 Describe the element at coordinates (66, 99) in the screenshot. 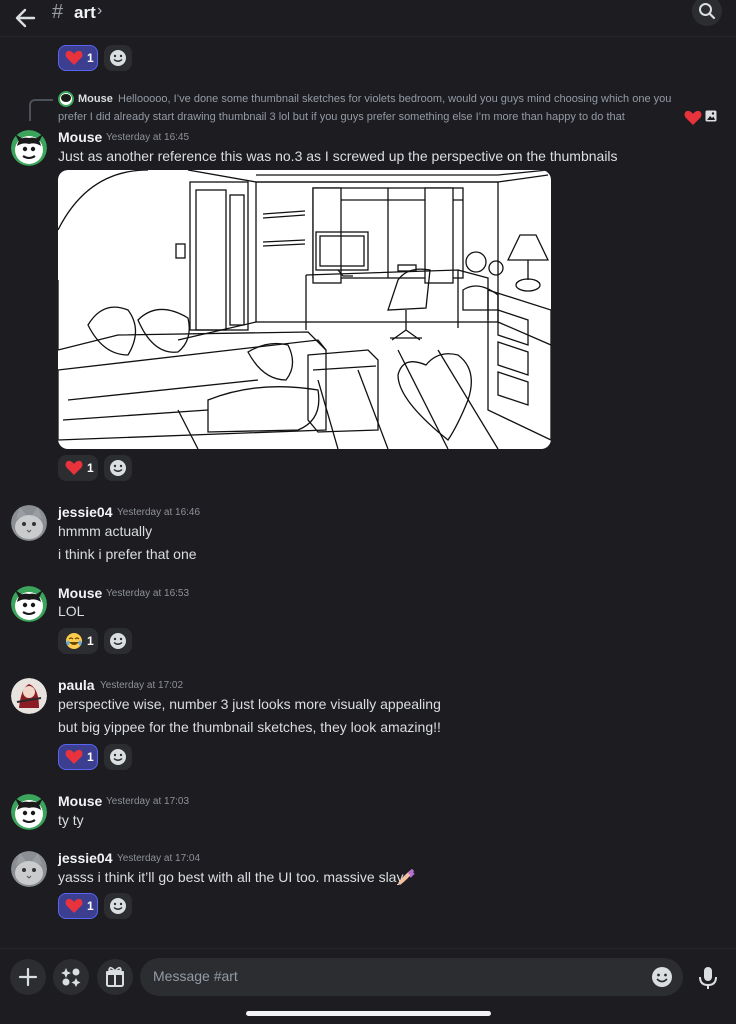

I see `reply-avatar` at that location.